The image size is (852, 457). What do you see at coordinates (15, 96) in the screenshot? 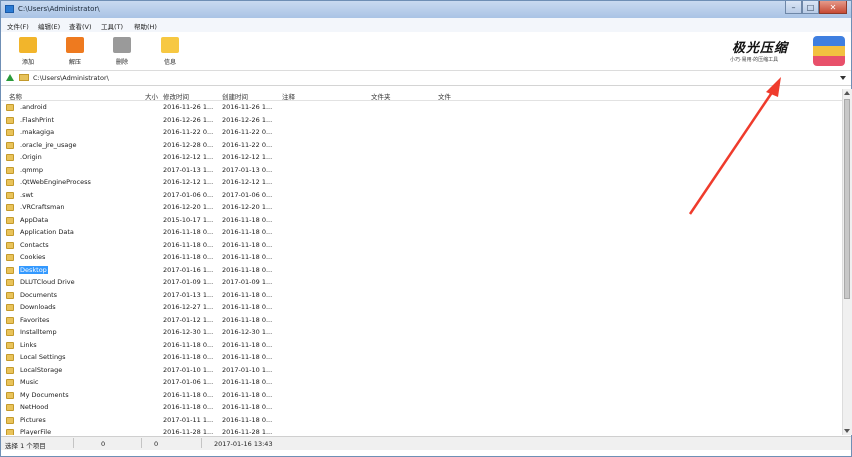
I see `column-name: 名称` at bounding box center [15, 96].